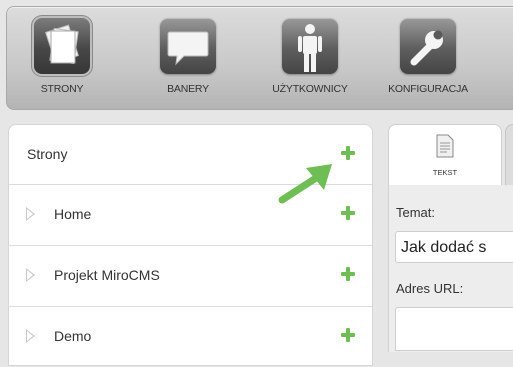  Describe the element at coordinates (348, 153) in the screenshot. I see `add-root-page-button` at that location.